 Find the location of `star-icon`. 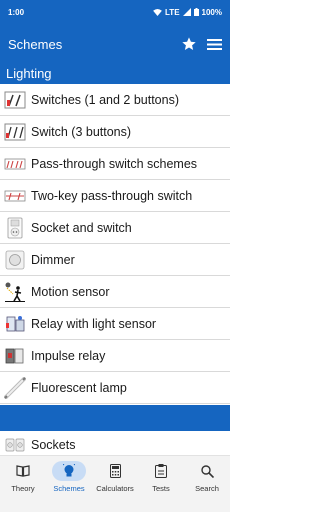

star-icon is located at coordinates (189, 44).